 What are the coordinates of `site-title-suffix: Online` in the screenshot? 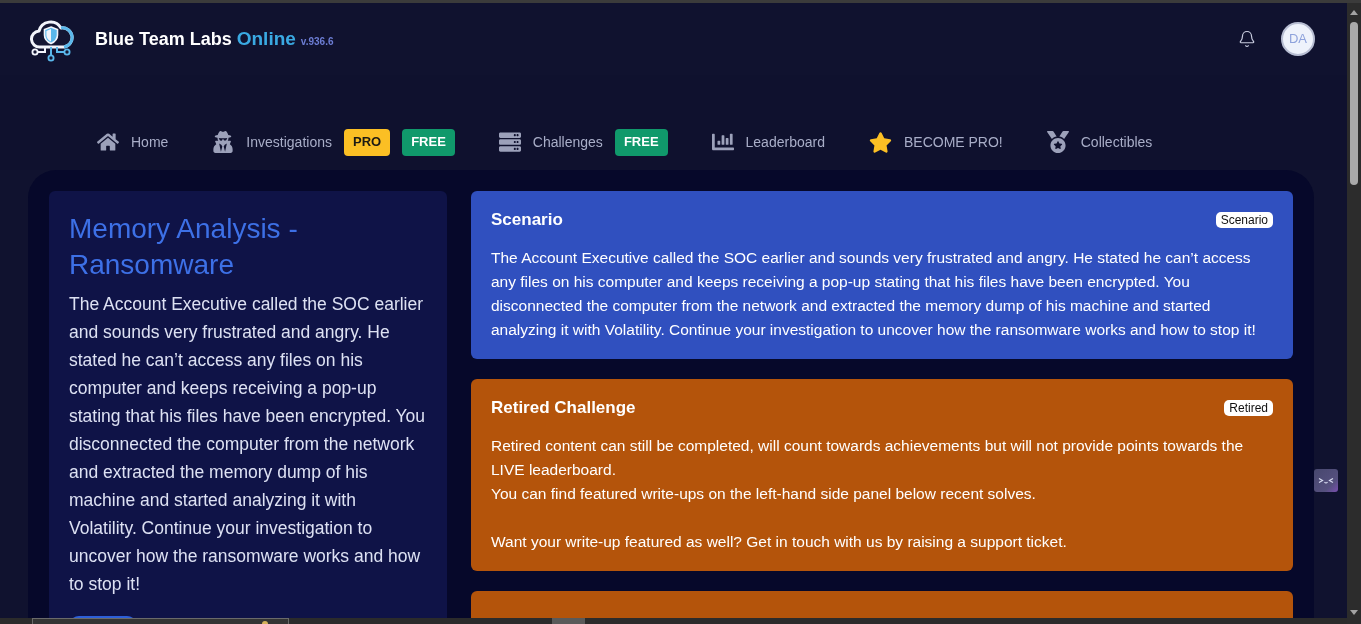 It's located at (266, 38).